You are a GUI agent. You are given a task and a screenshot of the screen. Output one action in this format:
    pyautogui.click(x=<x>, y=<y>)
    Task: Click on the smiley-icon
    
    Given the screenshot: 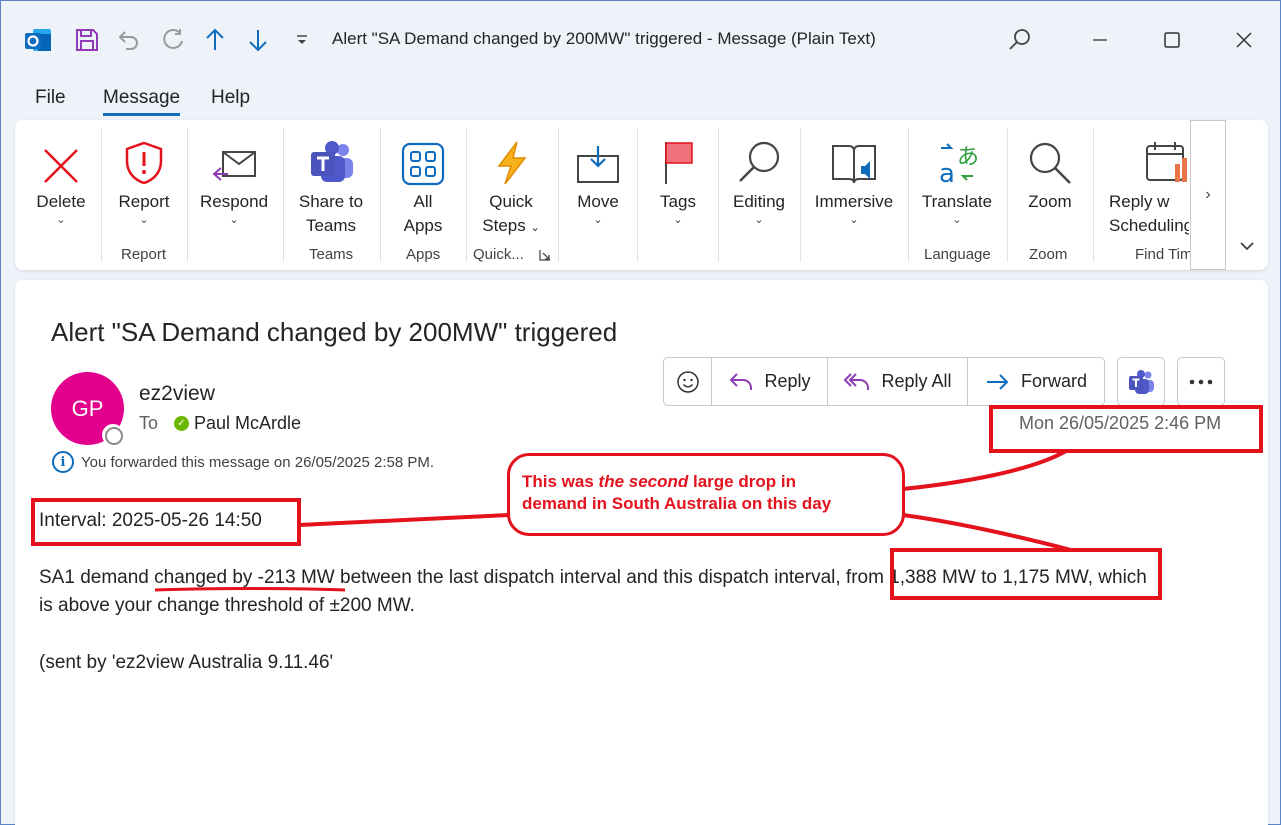 What is the action you would take?
    pyautogui.click(x=687, y=381)
    